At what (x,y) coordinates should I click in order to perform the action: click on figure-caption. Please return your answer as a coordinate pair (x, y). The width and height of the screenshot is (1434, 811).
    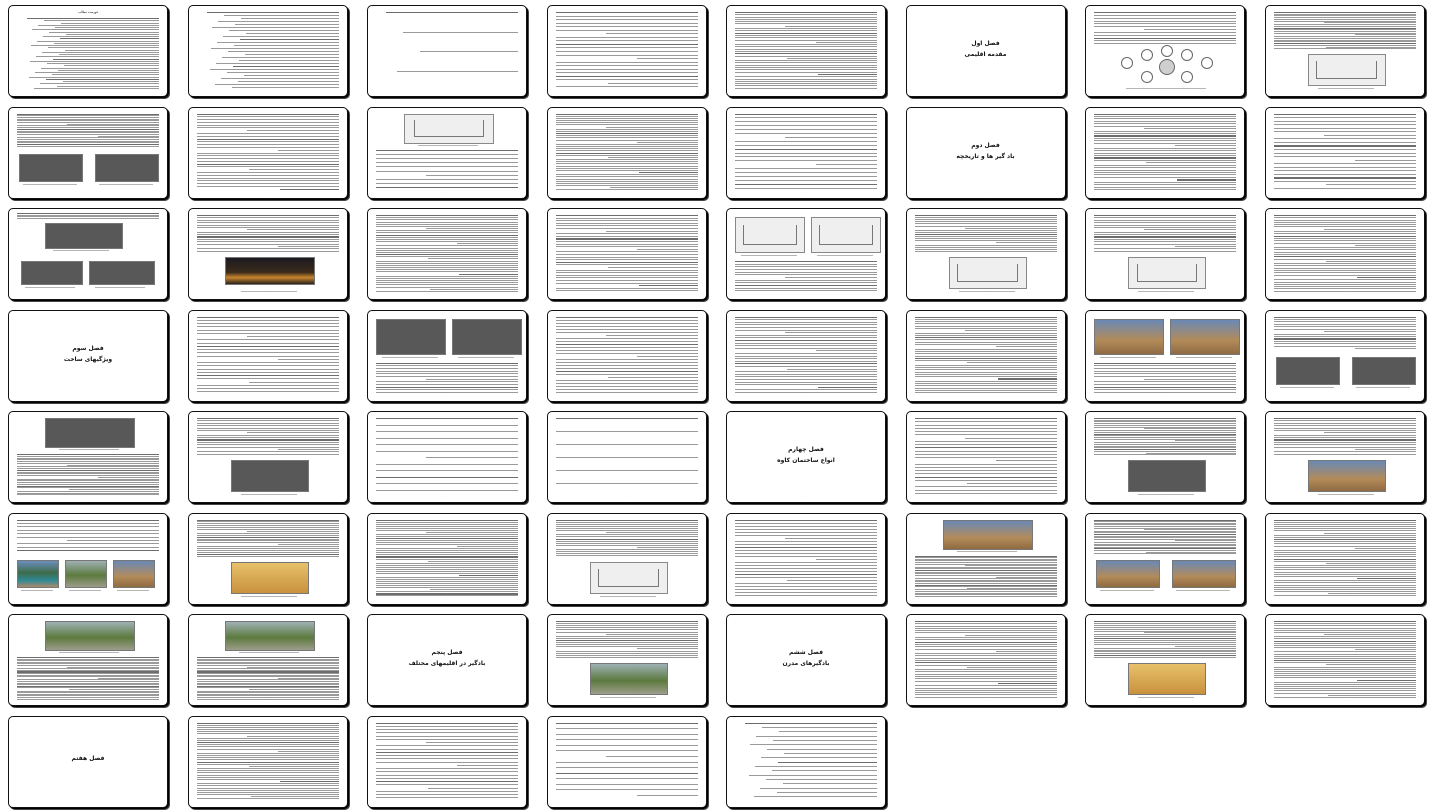
    Looking at the image, I should click on (81, 250).